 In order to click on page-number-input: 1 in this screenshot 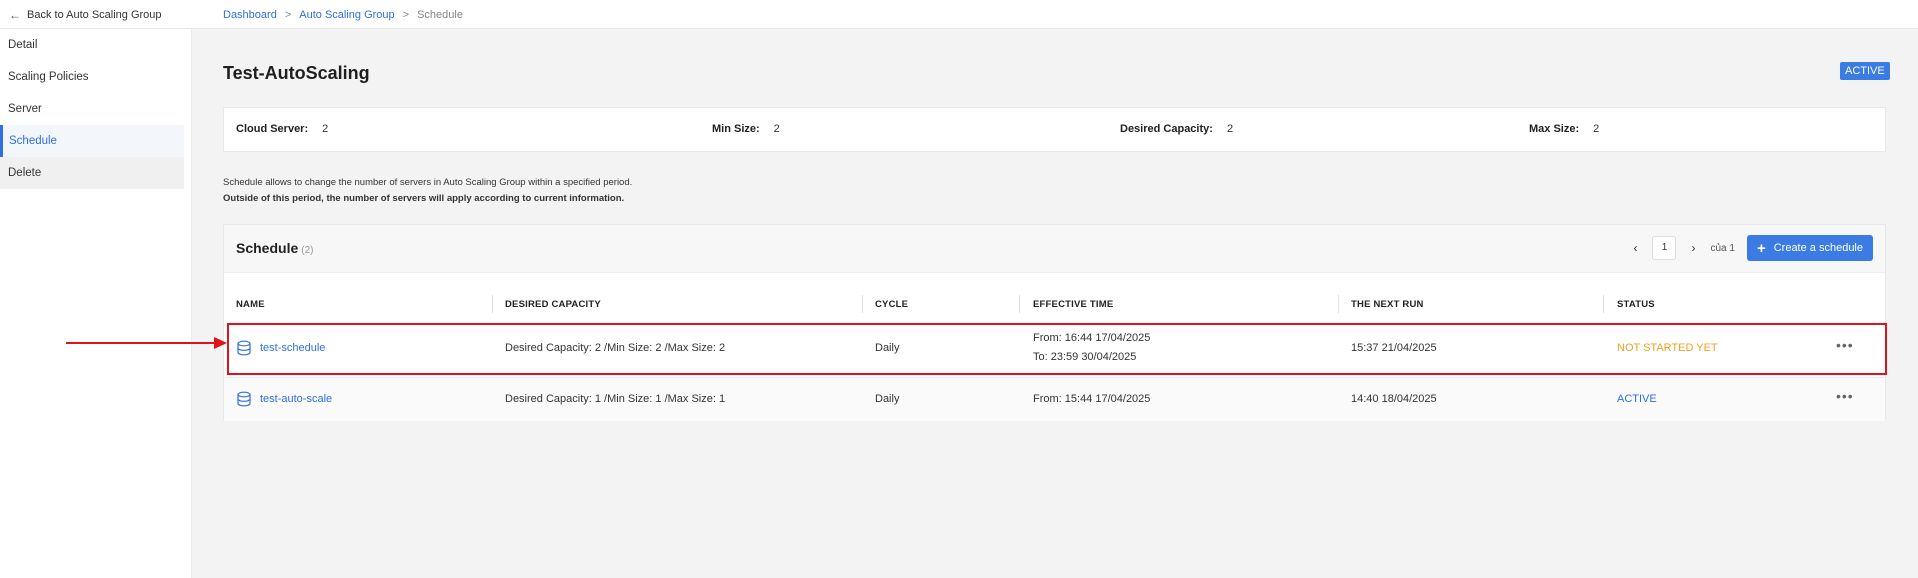, I will do `click(1664, 248)`.